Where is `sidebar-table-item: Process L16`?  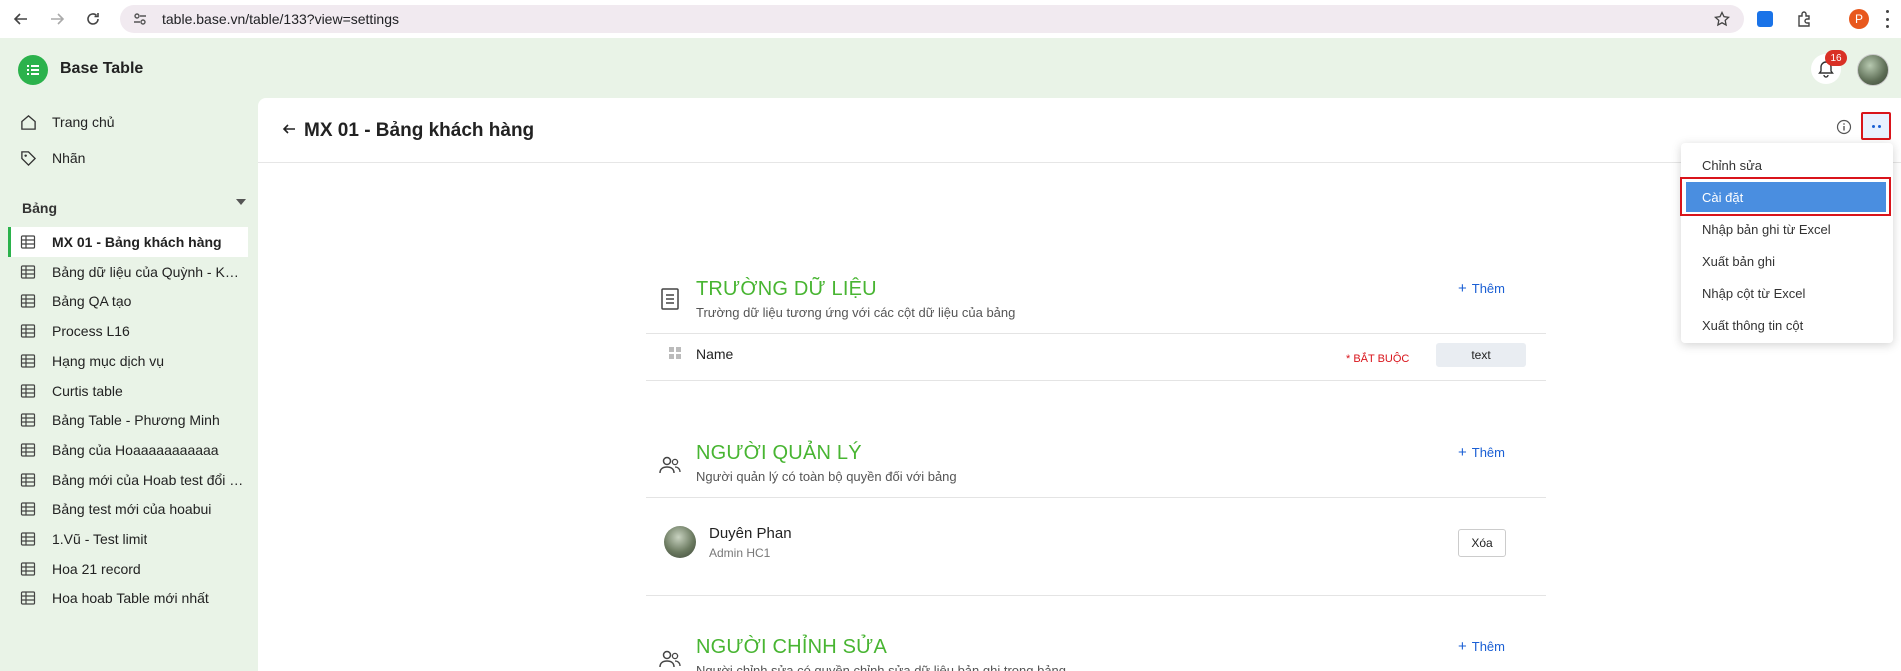 sidebar-table-item: Process L16 is located at coordinates (128, 331).